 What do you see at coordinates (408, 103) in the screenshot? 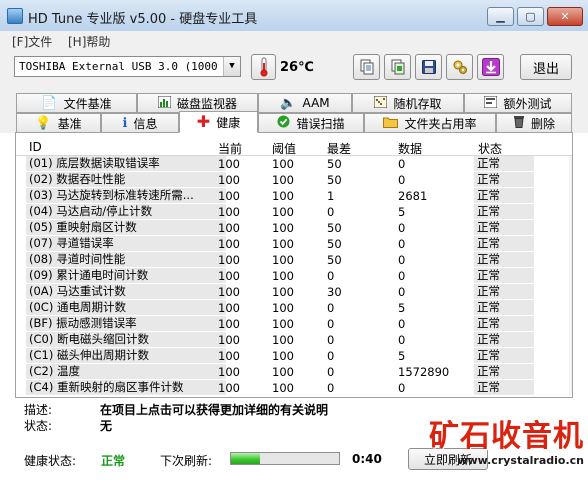
I see `tab-random-access: 随机存取` at bounding box center [408, 103].